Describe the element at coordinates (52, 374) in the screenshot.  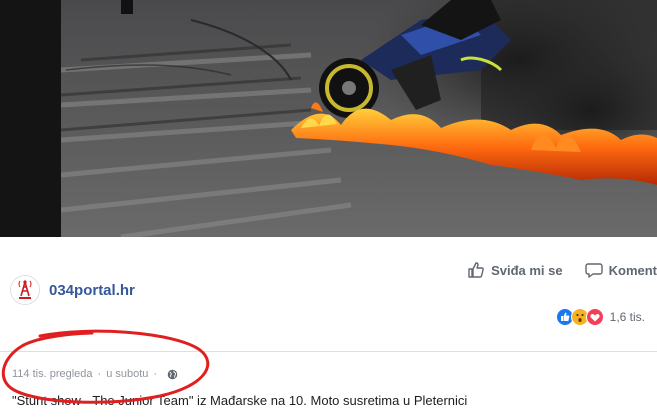
I see `view-count: 114 tis. pregleda` at that location.